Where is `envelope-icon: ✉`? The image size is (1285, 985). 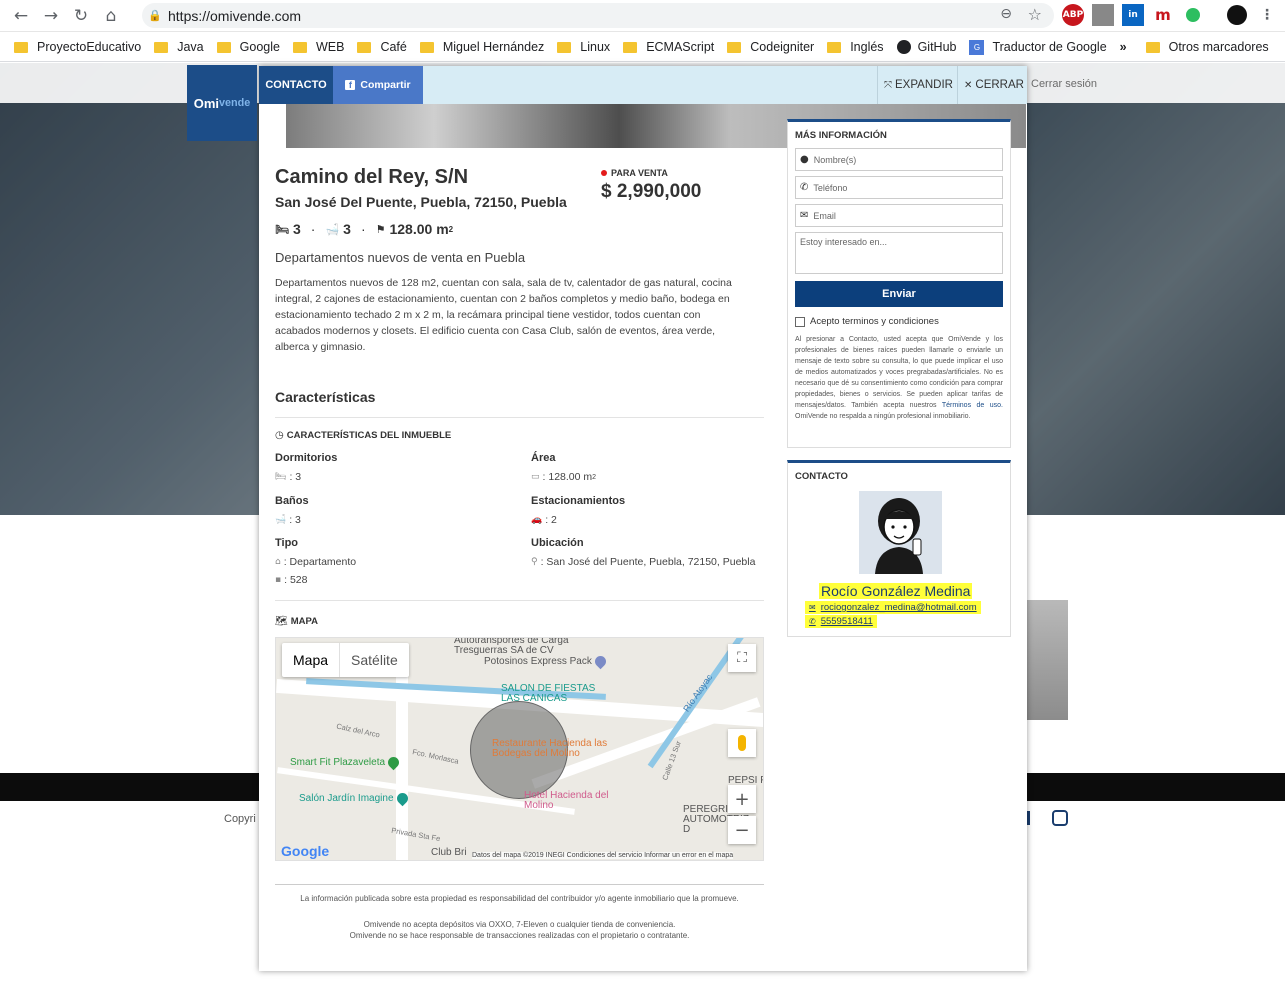 envelope-icon: ✉ is located at coordinates (812, 607).